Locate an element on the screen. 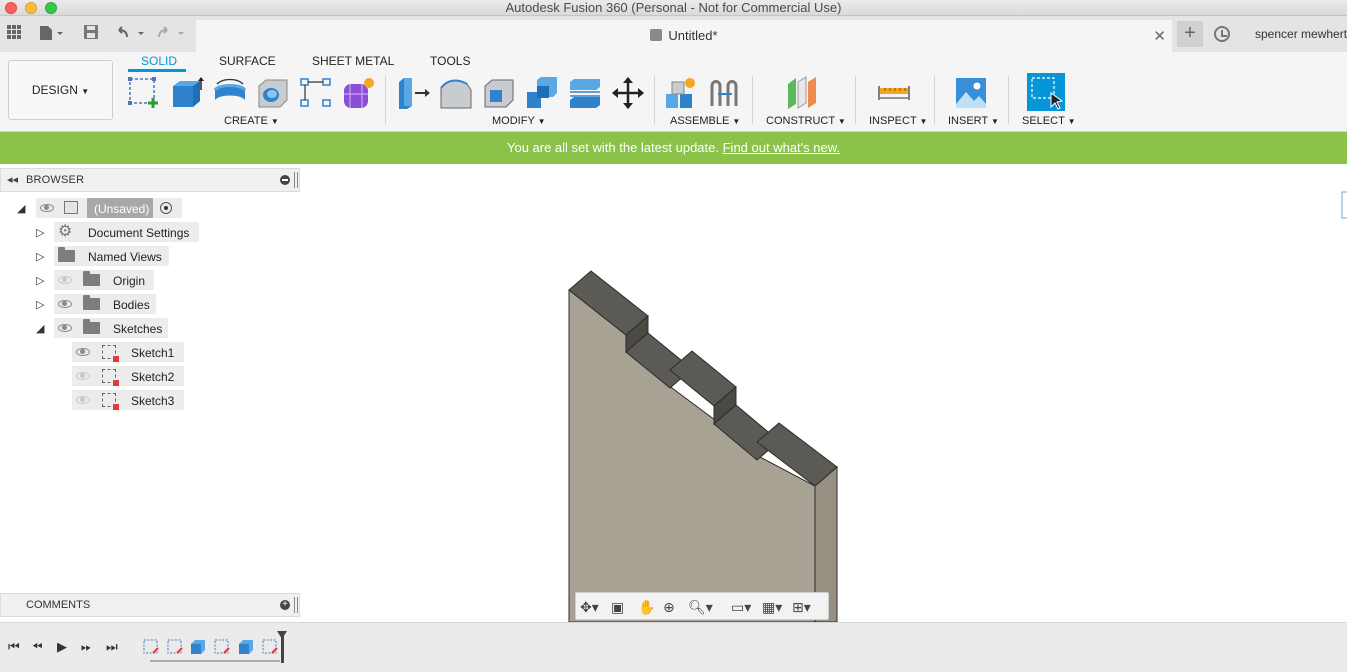  collapse-icon: ◢ is located at coordinates (40, 328).